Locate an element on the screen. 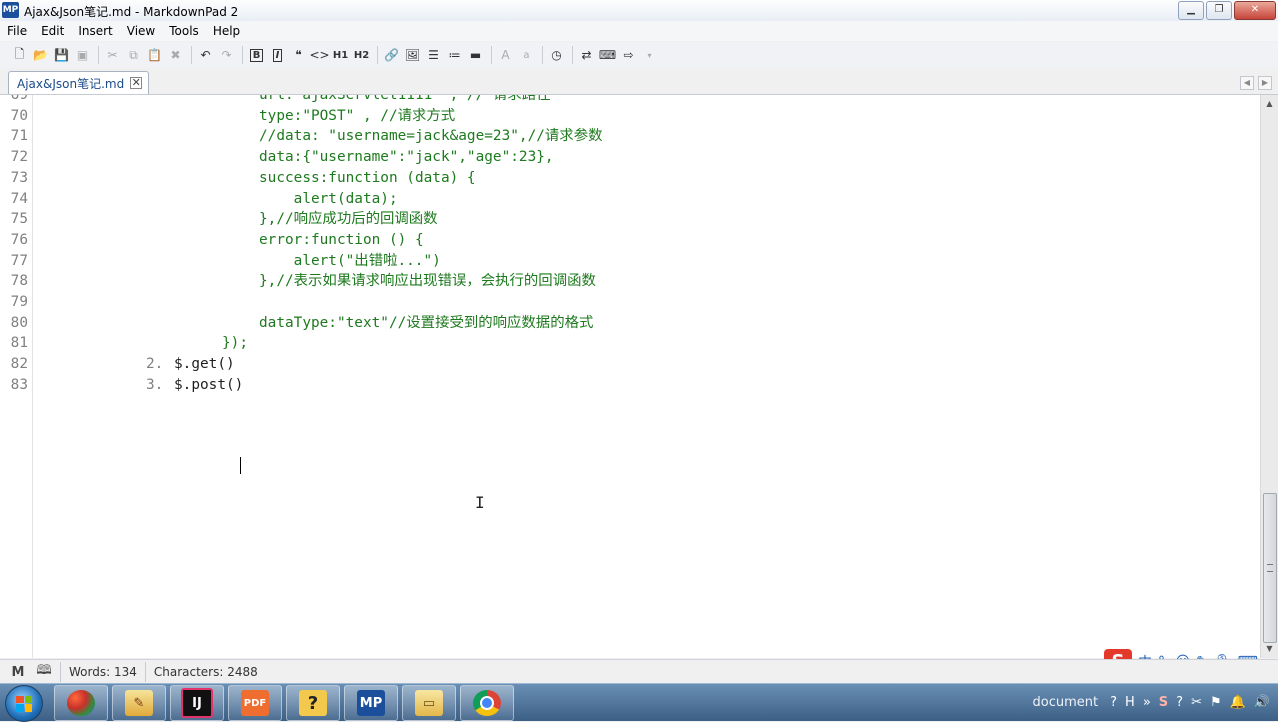 This screenshot has height=722, width=1278. editor-line: 79 is located at coordinates (625, 302).